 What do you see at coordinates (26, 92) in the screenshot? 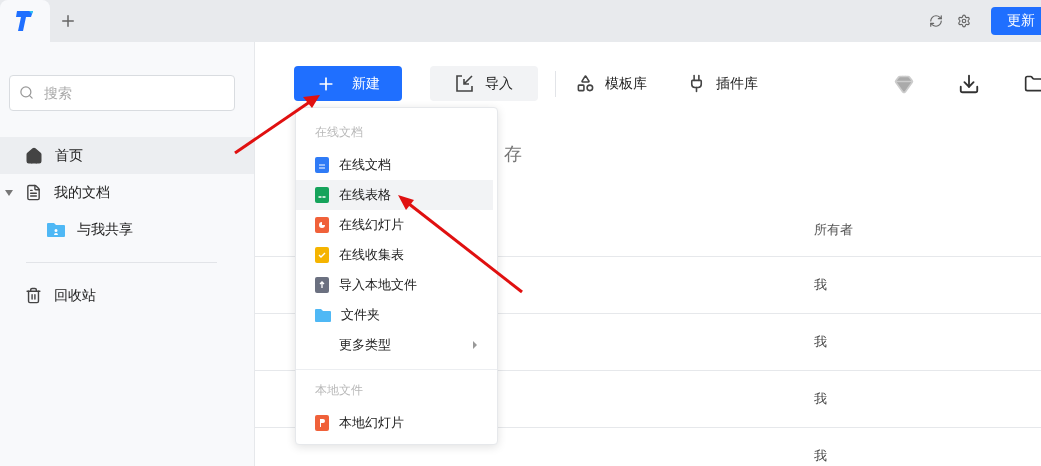
I see `search-icon` at bounding box center [26, 92].